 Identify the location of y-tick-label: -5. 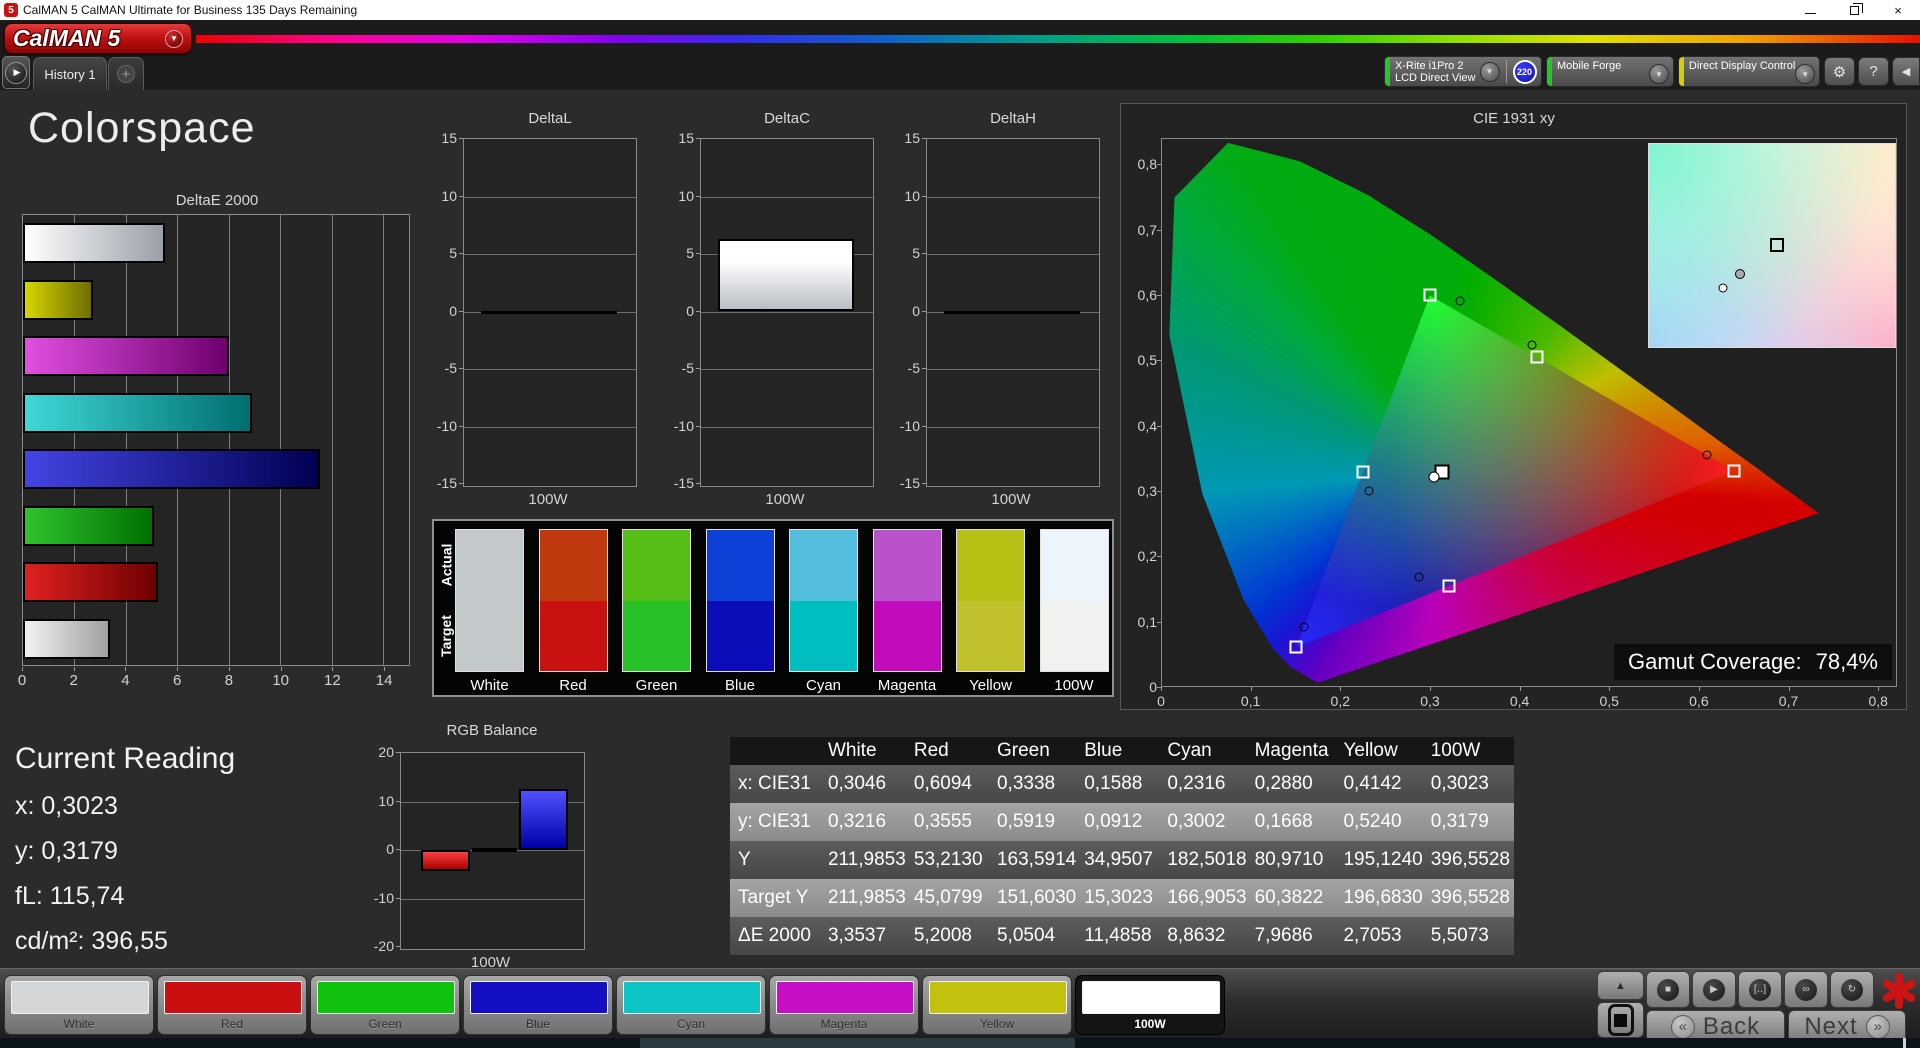
(687, 368).